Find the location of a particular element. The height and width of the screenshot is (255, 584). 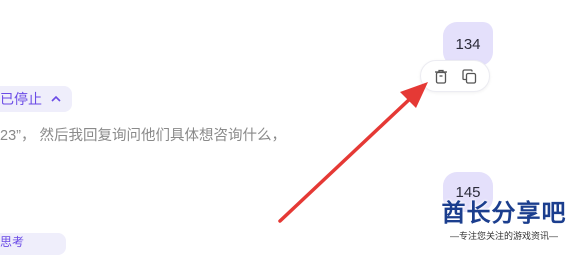

status-label: 已停止 is located at coordinates (21, 99).